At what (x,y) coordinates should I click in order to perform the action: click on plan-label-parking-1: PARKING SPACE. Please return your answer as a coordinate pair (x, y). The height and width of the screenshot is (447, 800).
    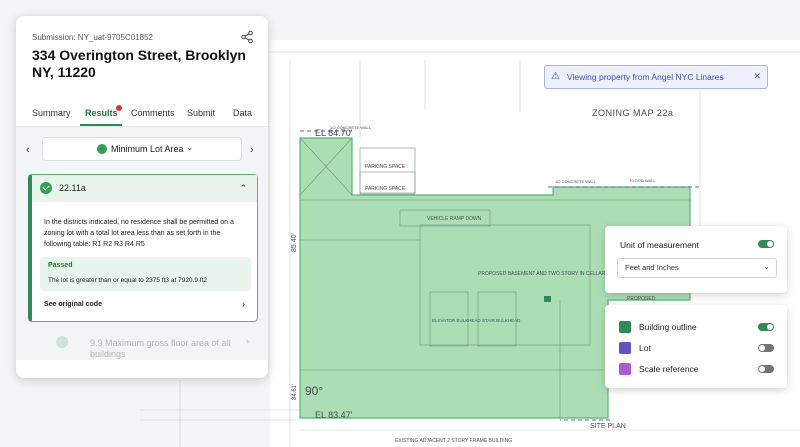
    Looking at the image, I should click on (385, 167).